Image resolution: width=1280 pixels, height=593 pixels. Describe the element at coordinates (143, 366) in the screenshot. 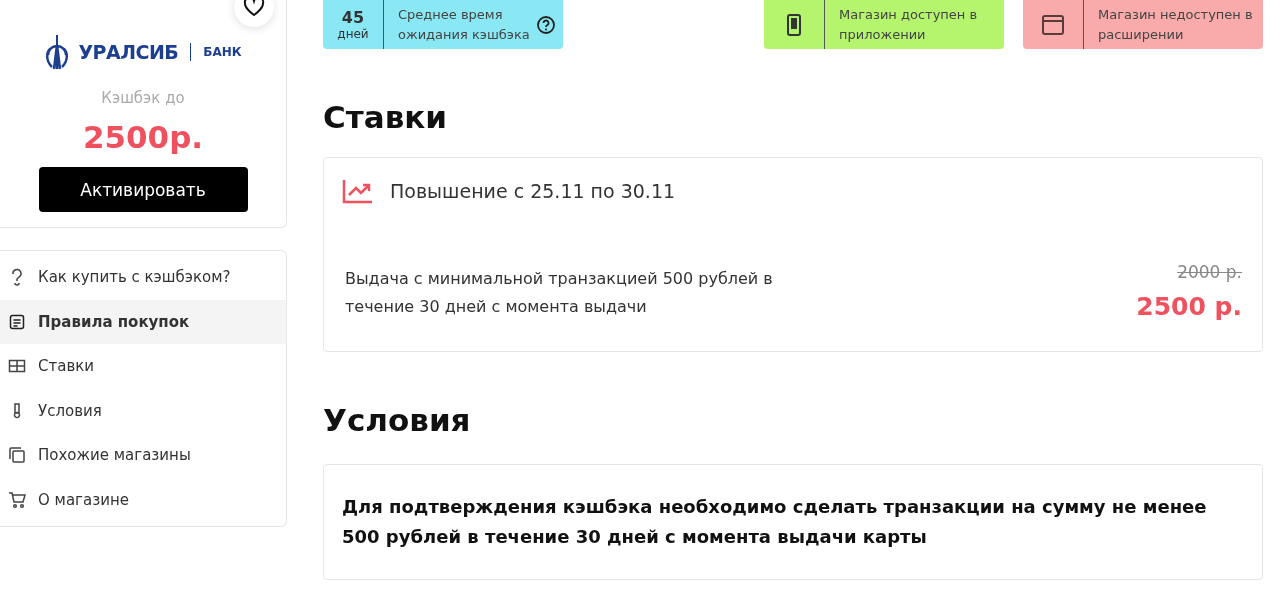

I see `sidebar-item: Ставки` at that location.